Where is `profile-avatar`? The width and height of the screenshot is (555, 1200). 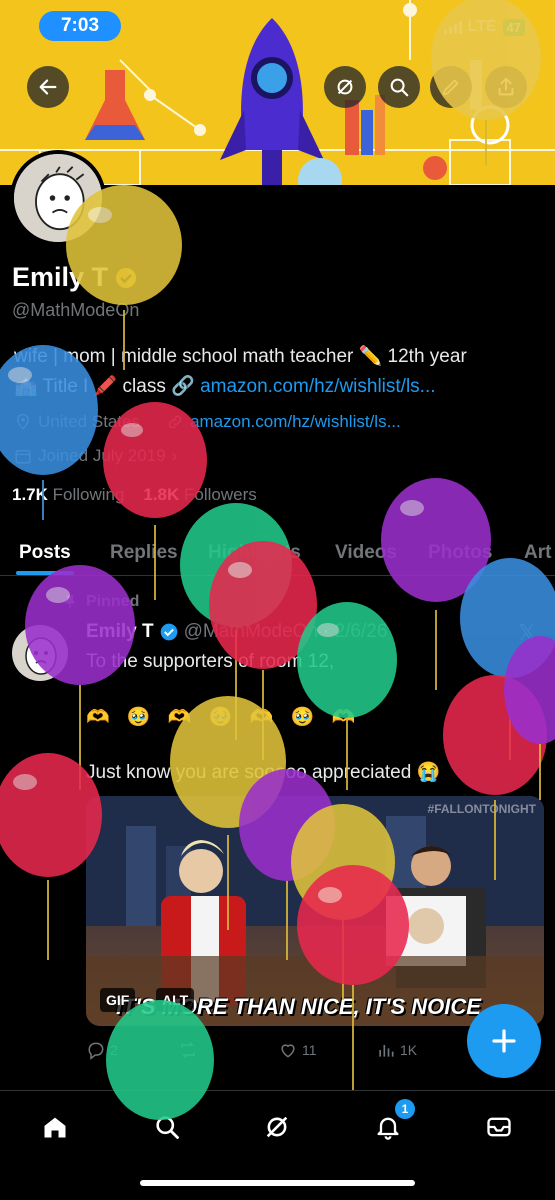 profile-avatar is located at coordinates (58, 198).